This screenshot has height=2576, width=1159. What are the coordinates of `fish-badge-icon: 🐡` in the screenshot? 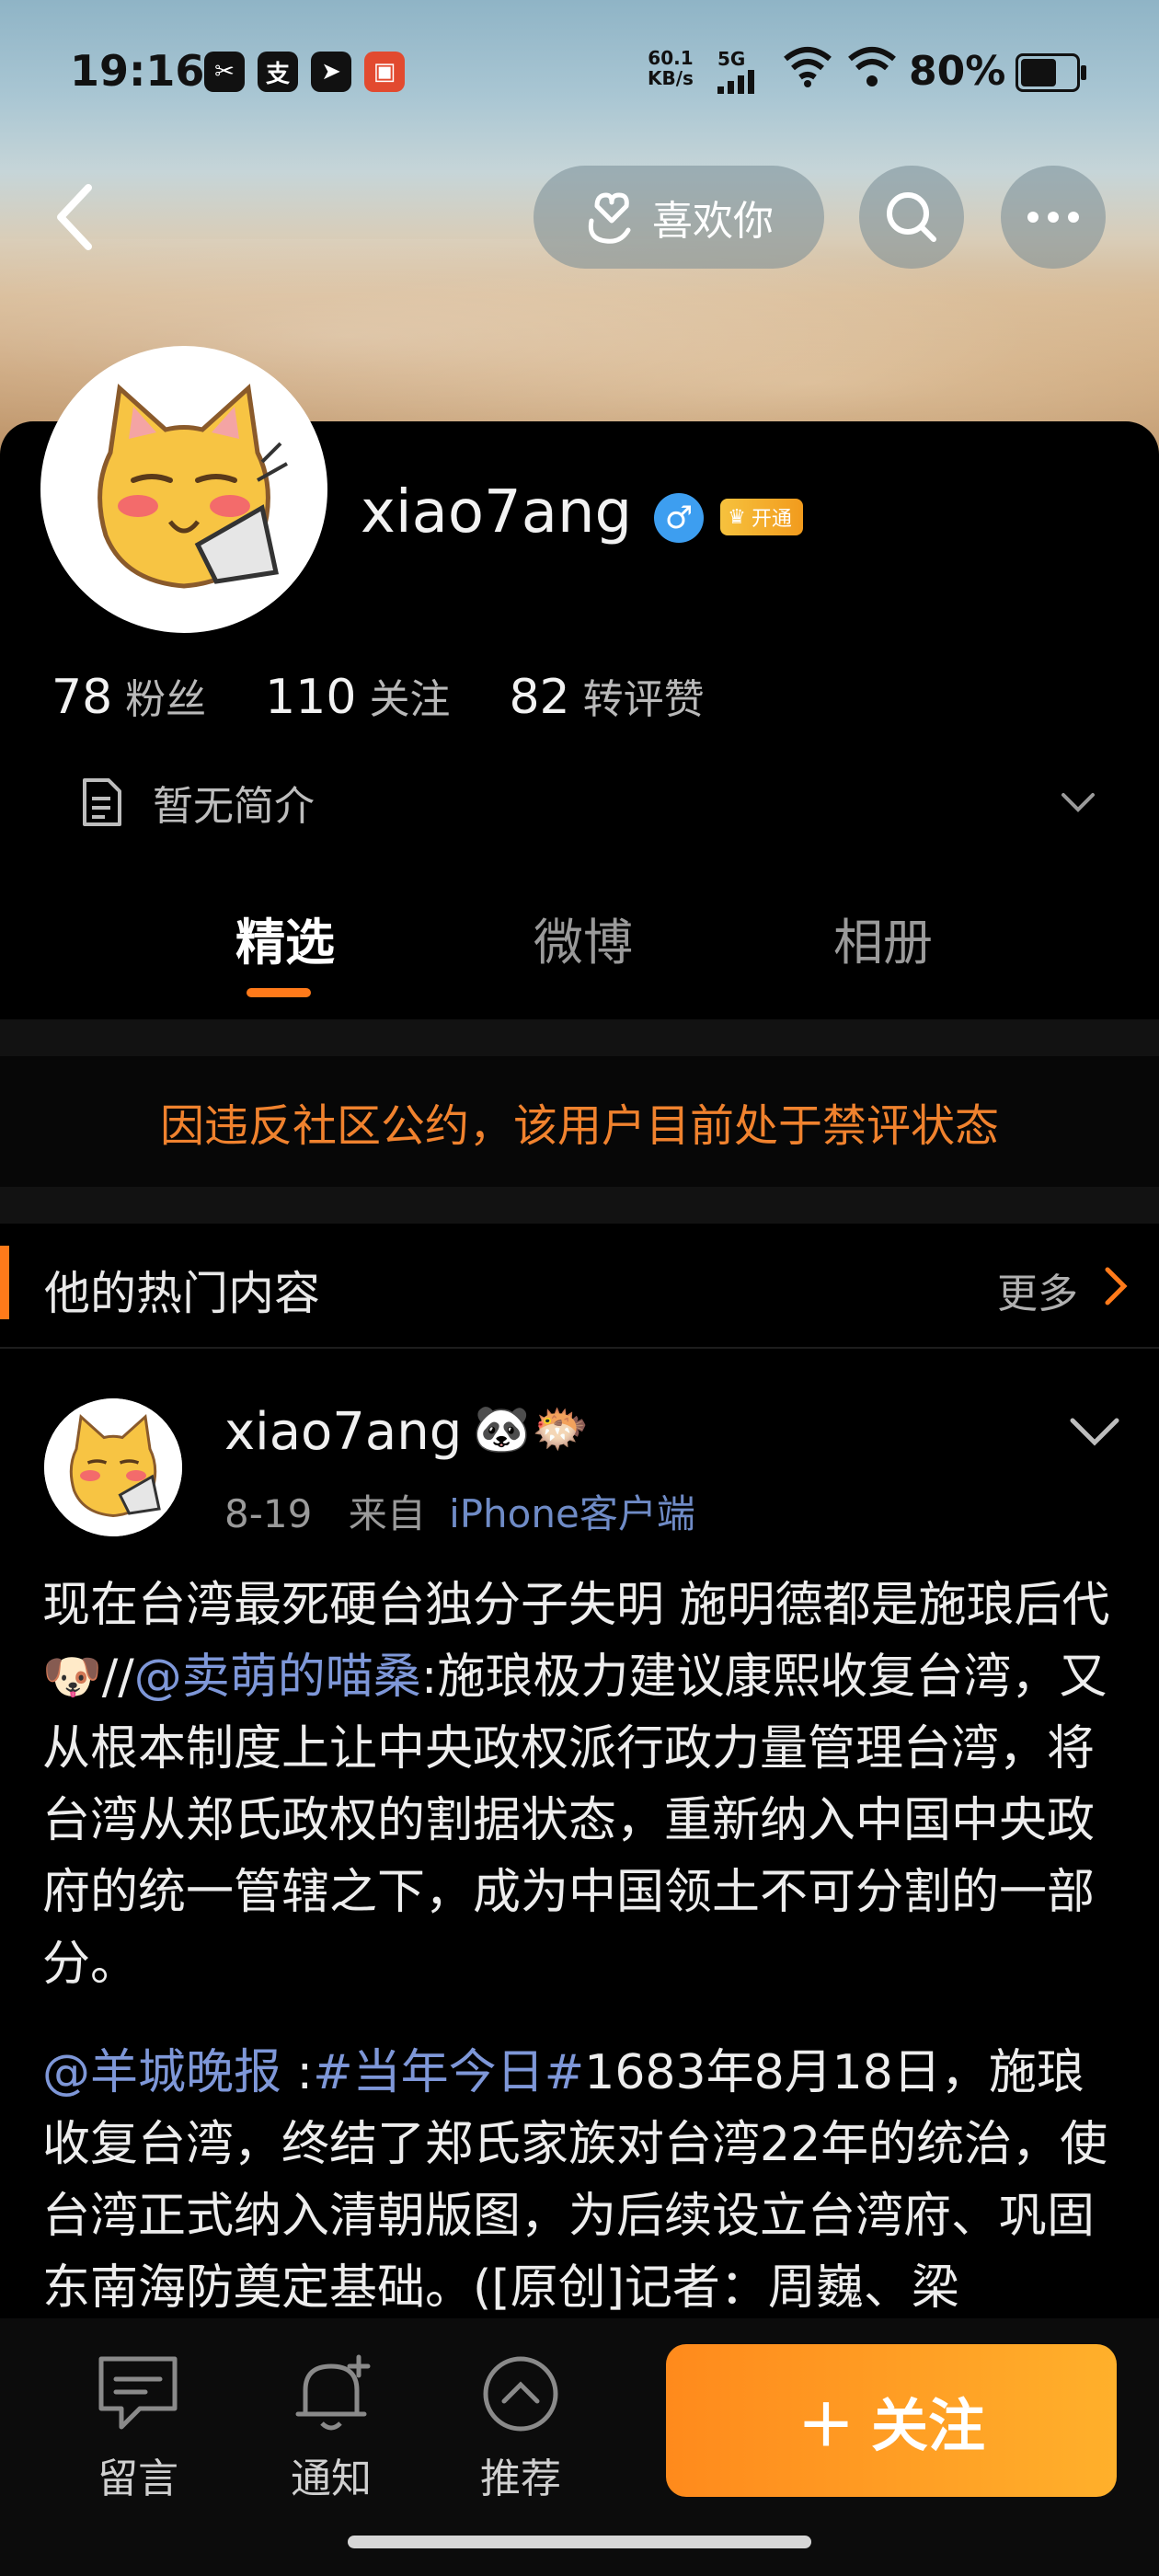 It's located at (561, 1428).